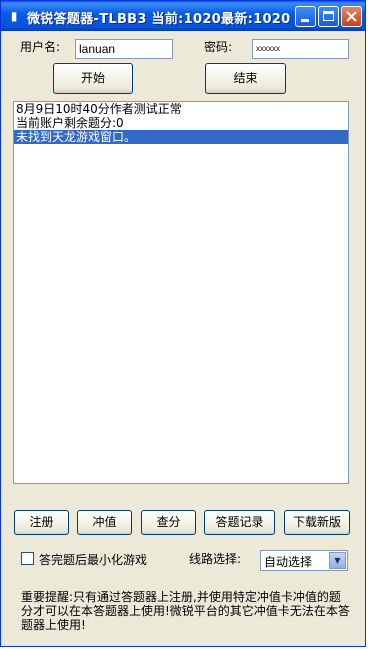  I want to click on app-icon: ▮, so click(14, 16).